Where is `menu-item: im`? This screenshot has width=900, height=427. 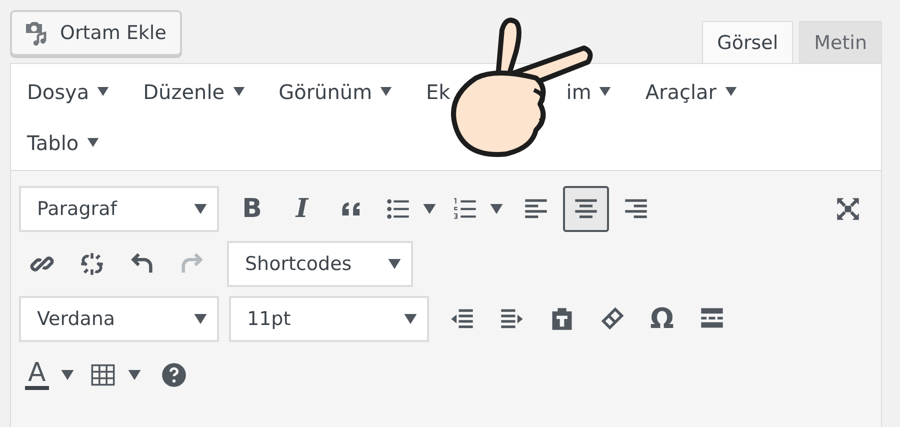 menu-item: im is located at coordinates (589, 92).